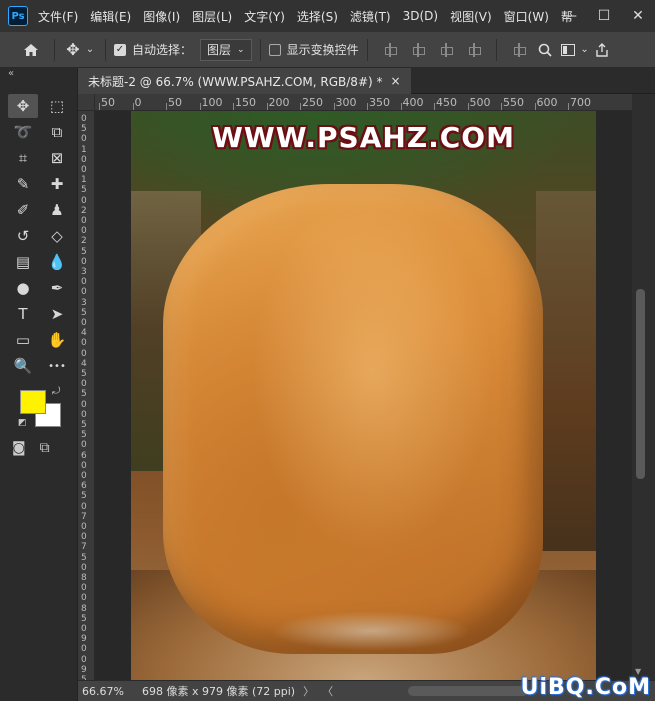 Image resolution: width=655 pixels, height=701 pixels. What do you see at coordinates (57, 184) in the screenshot?
I see `healing-brush-tool-icon: ✚` at bounding box center [57, 184].